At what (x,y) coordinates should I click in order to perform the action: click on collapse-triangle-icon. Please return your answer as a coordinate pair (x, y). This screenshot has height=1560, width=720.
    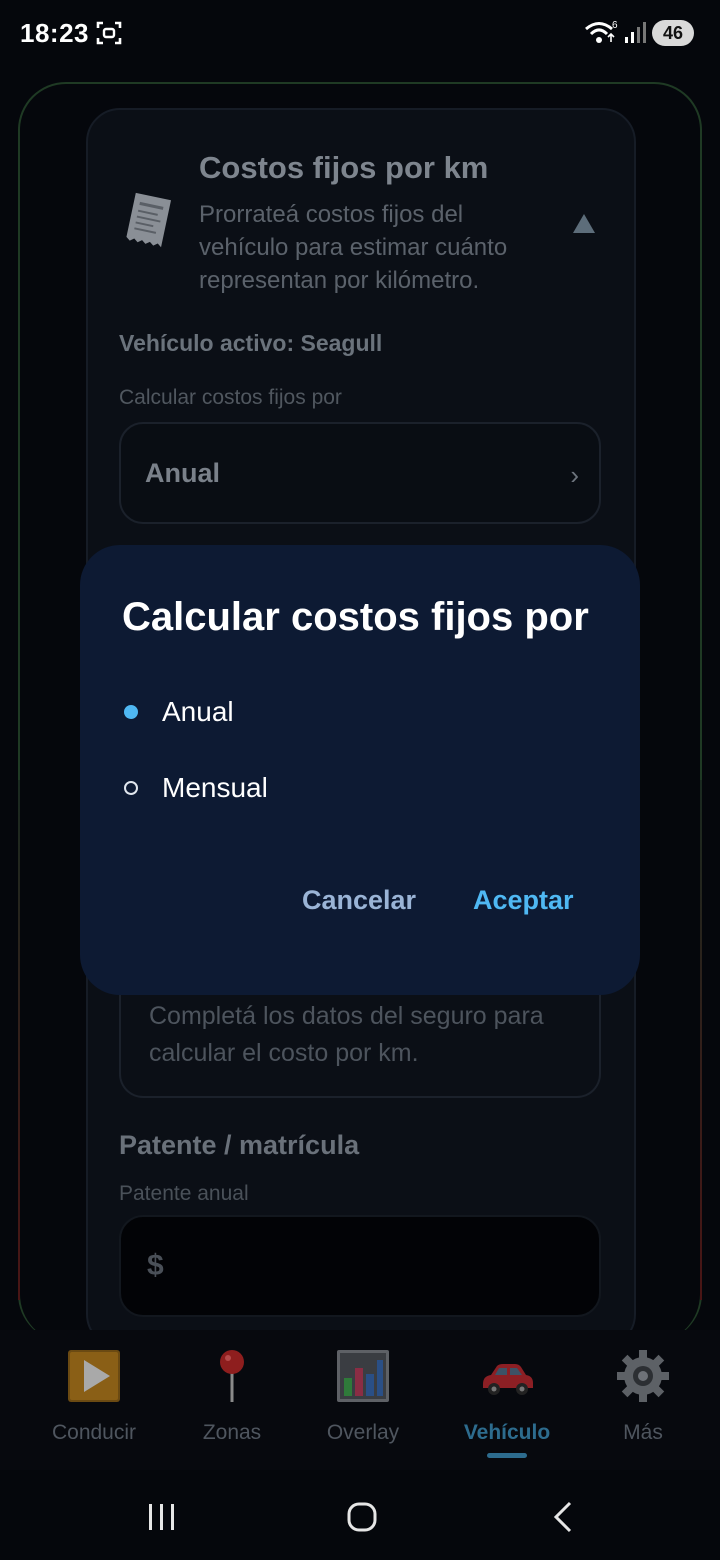
    Looking at the image, I should click on (584, 223).